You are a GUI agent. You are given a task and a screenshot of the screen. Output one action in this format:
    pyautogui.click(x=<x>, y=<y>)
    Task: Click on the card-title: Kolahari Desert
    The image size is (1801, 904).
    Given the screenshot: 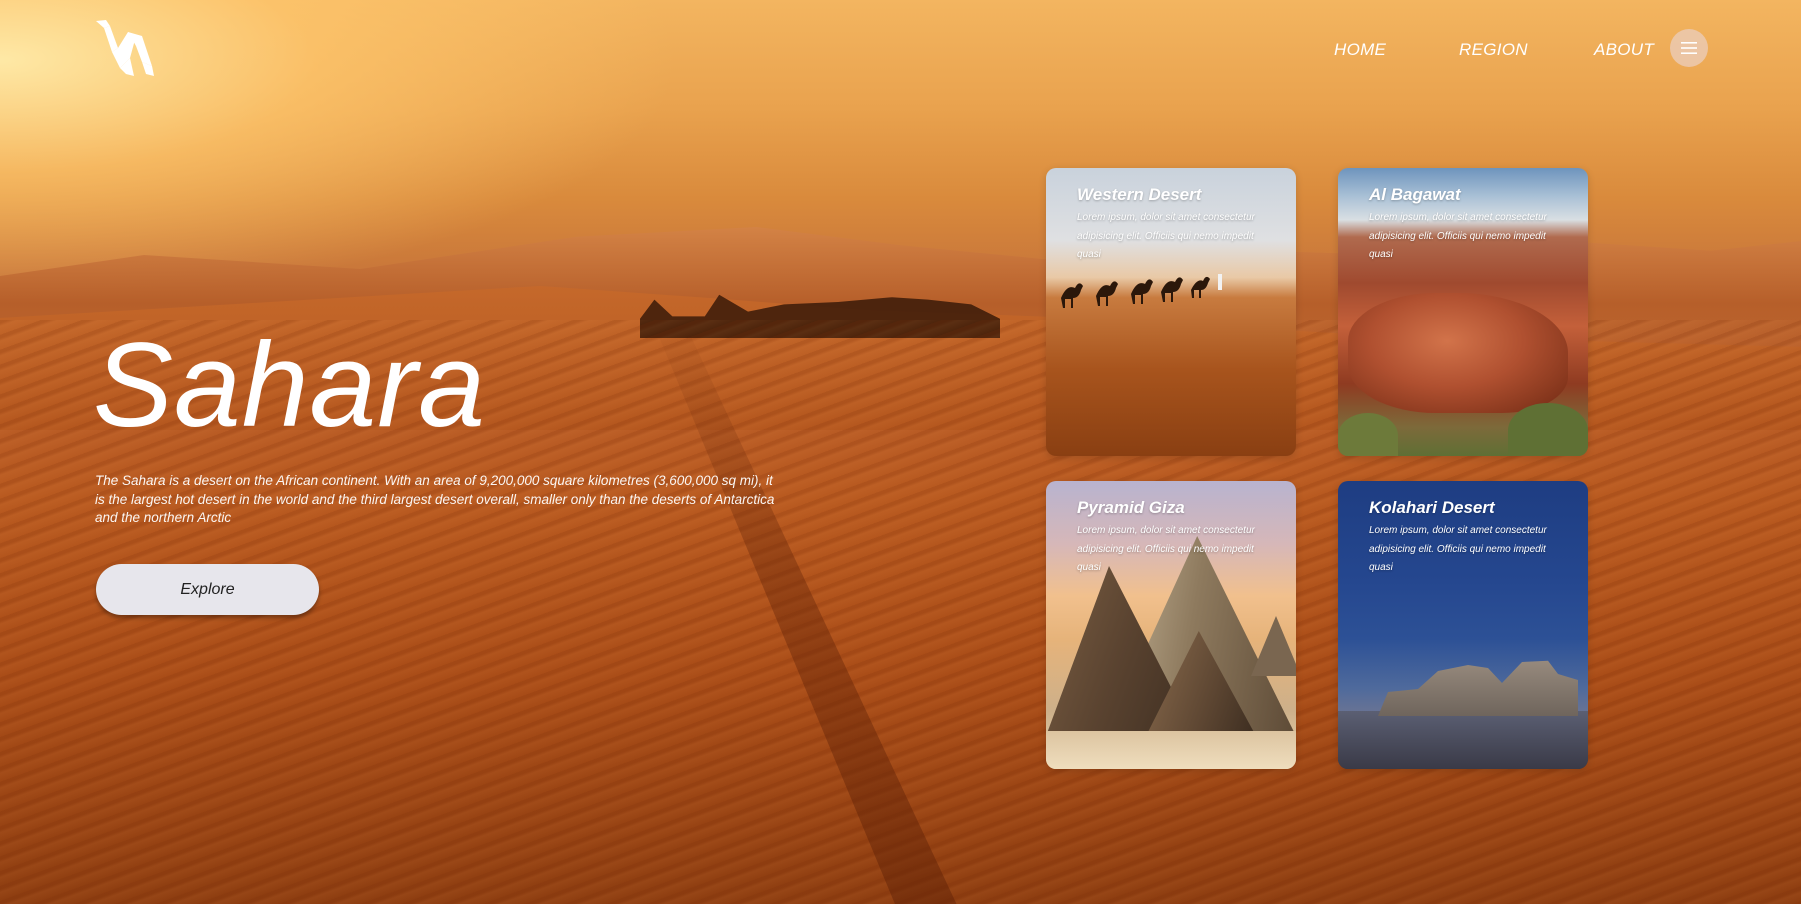 What is the action you would take?
    pyautogui.click(x=1432, y=507)
    